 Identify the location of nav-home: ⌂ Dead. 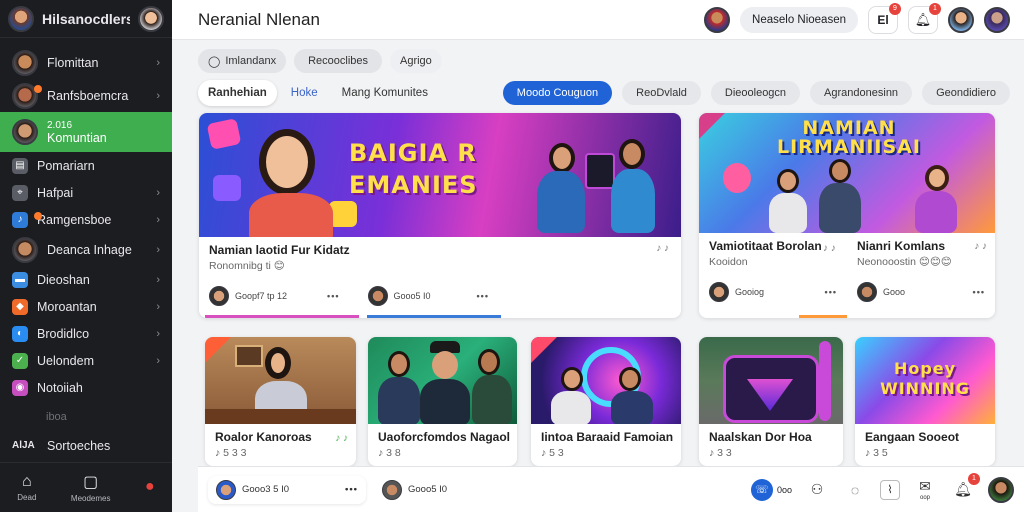
(26, 487).